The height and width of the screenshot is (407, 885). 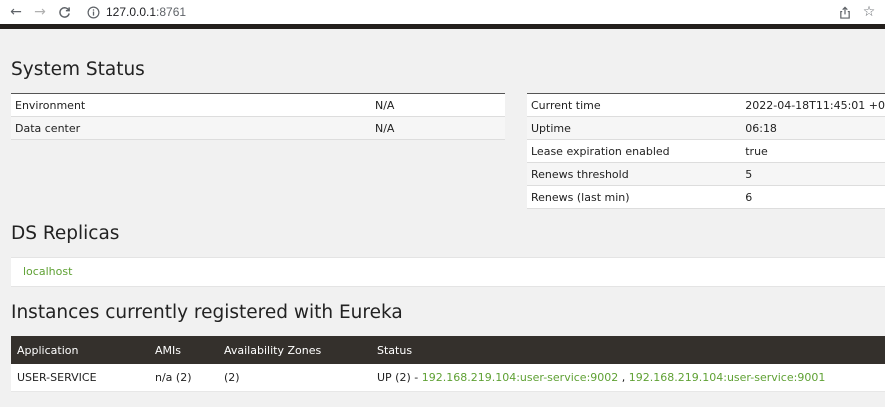 I want to click on lease-expiration-label: Lease expiration enabled, so click(x=634, y=151).